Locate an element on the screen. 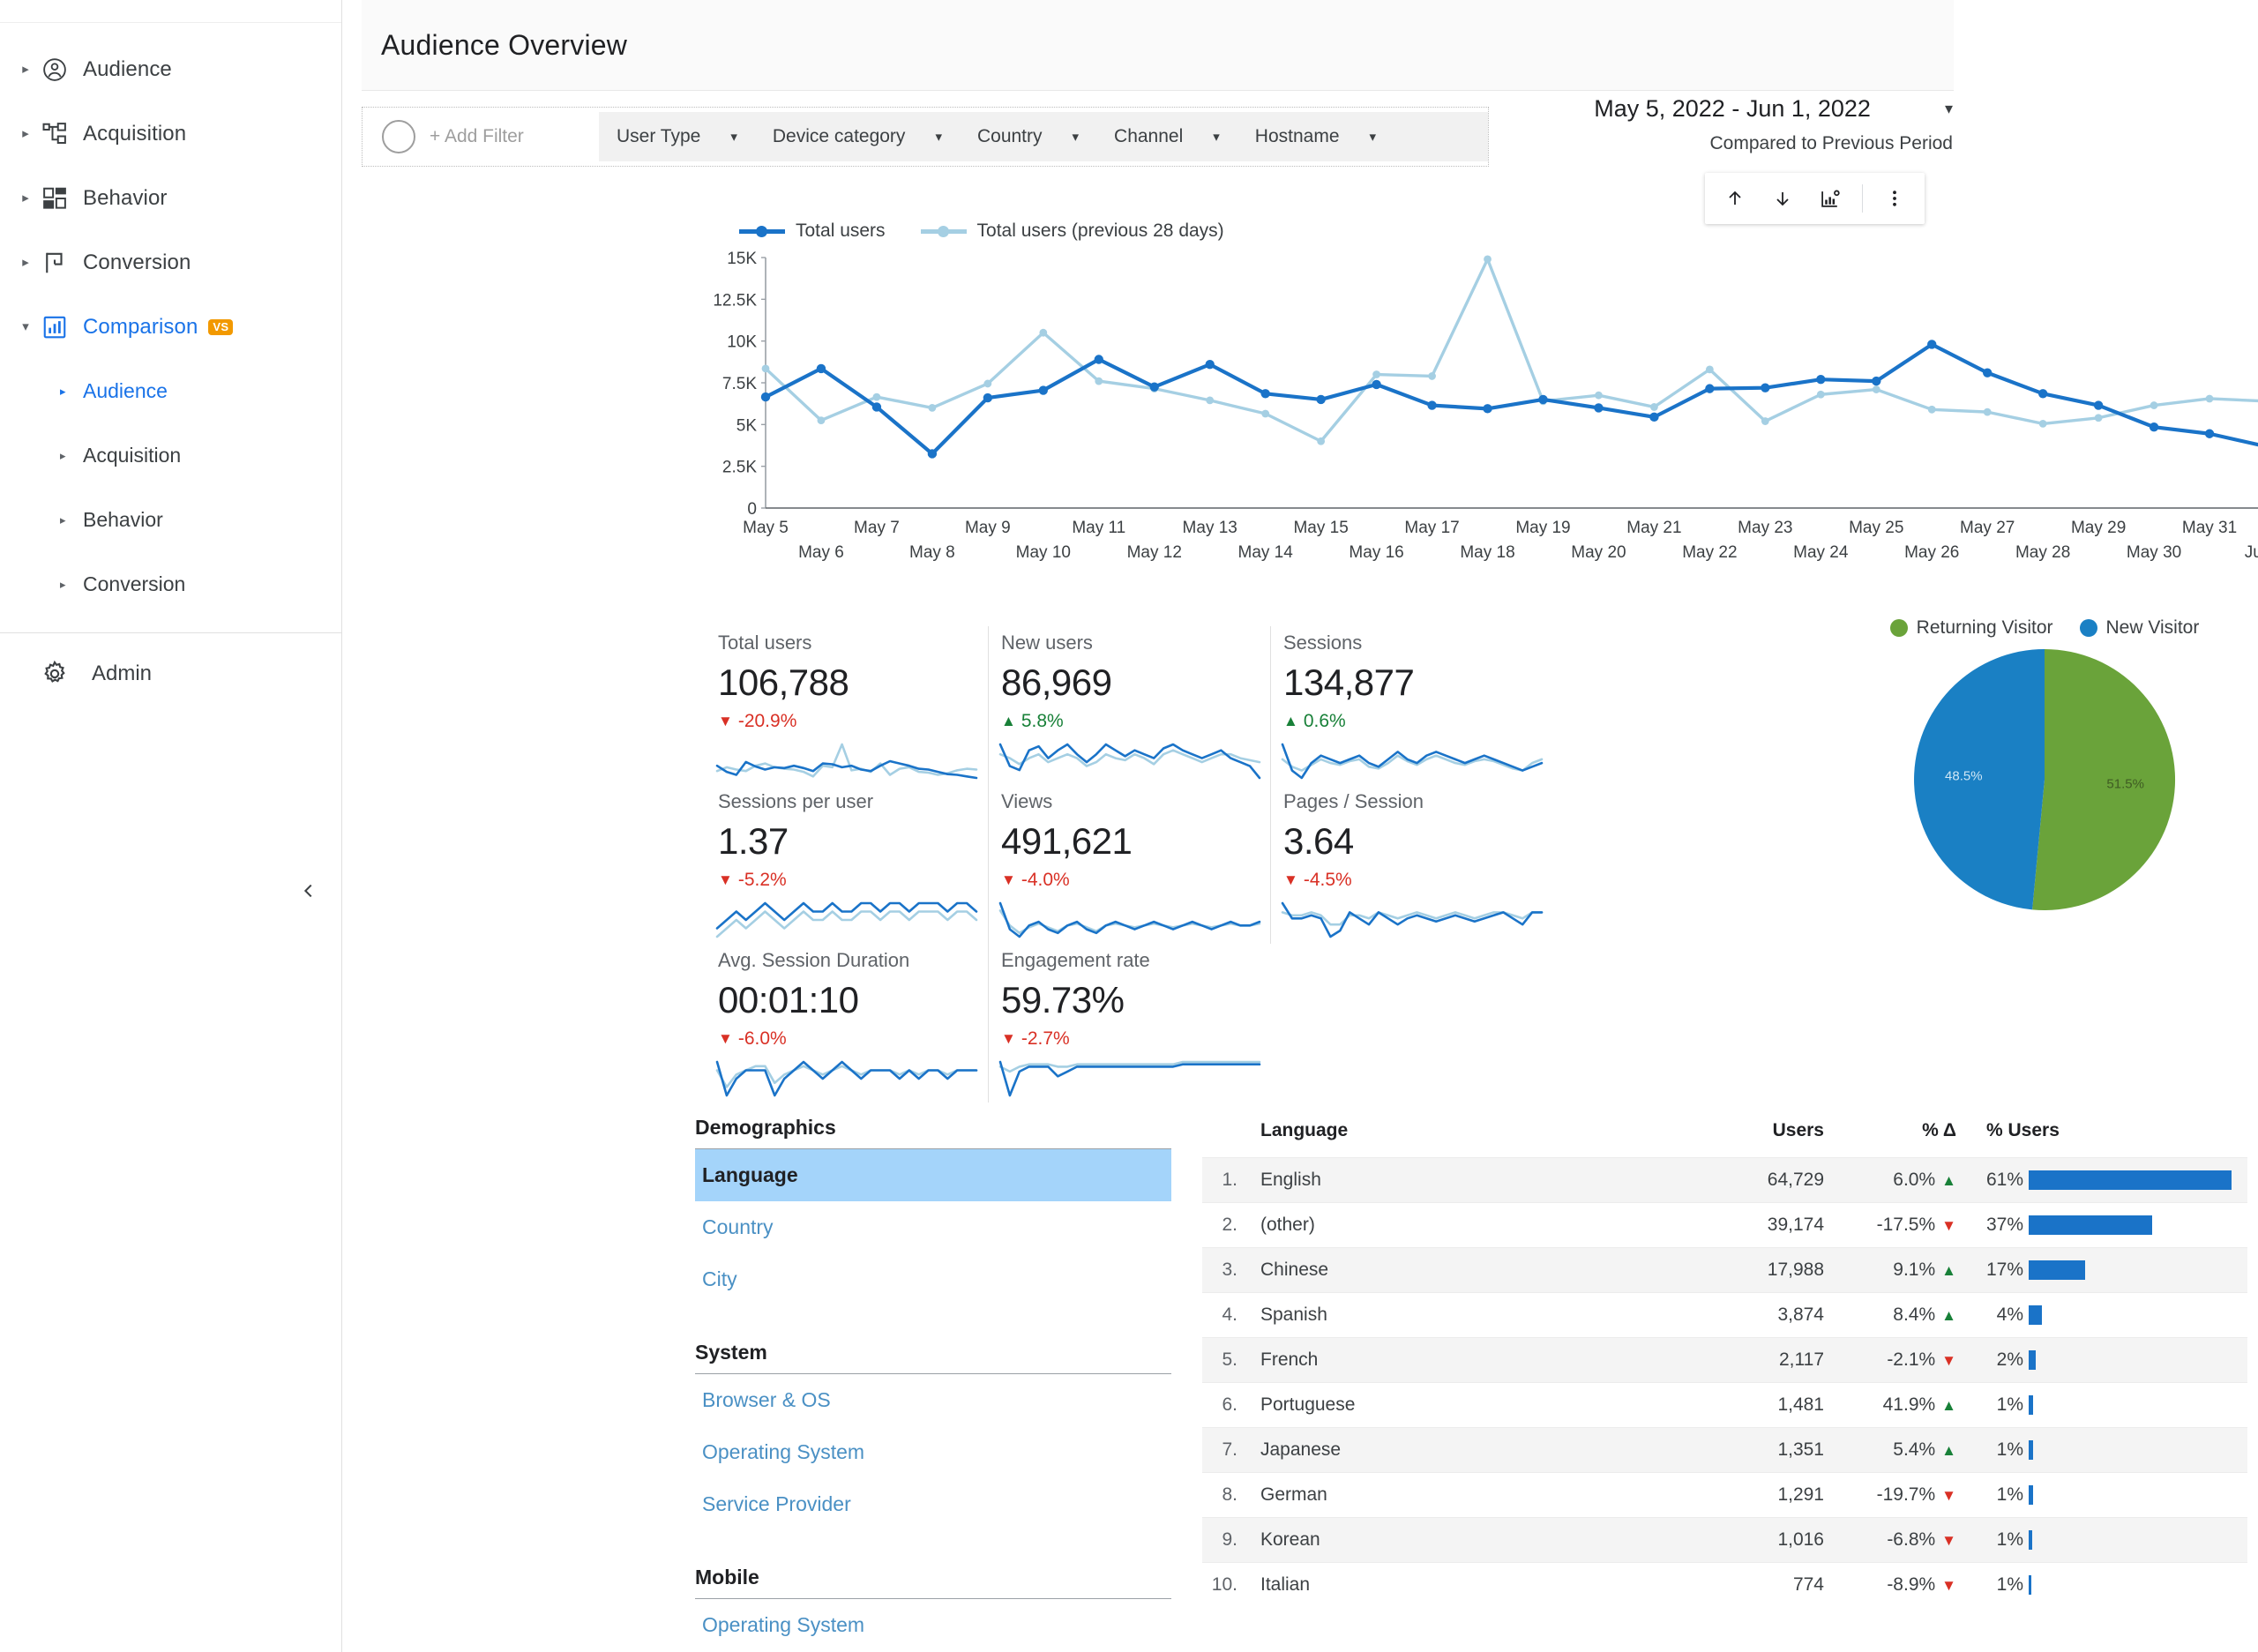 Image resolution: width=2258 pixels, height=1652 pixels. metric-card-views: Views 491,621 ▼ -4.0% is located at coordinates (1129, 864).